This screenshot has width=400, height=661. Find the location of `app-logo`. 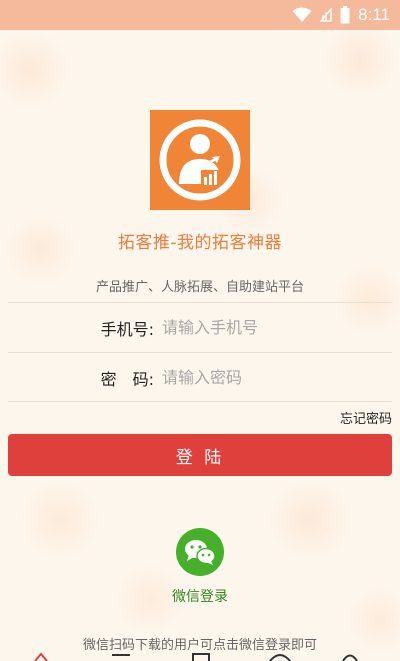

app-logo is located at coordinates (200, 160).